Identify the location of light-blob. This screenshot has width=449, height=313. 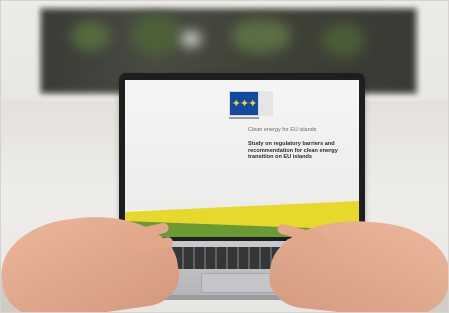
(191, 39).